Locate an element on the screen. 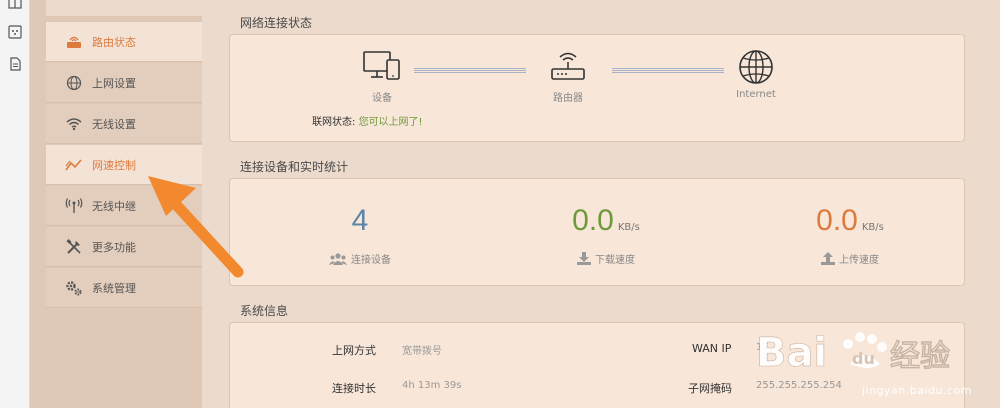 The width and height of the screenshot is (1000, 408). stat-upload: 0.0 KB/s 上传速度 is located at coordinates (850, 234).